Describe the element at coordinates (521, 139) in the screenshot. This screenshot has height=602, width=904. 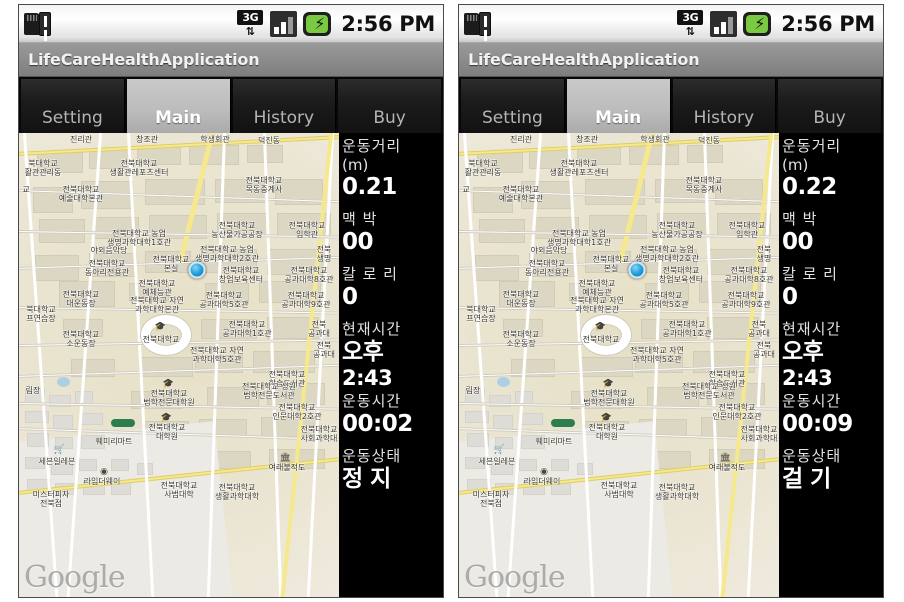
I see `map-label: 진리관` at that location.